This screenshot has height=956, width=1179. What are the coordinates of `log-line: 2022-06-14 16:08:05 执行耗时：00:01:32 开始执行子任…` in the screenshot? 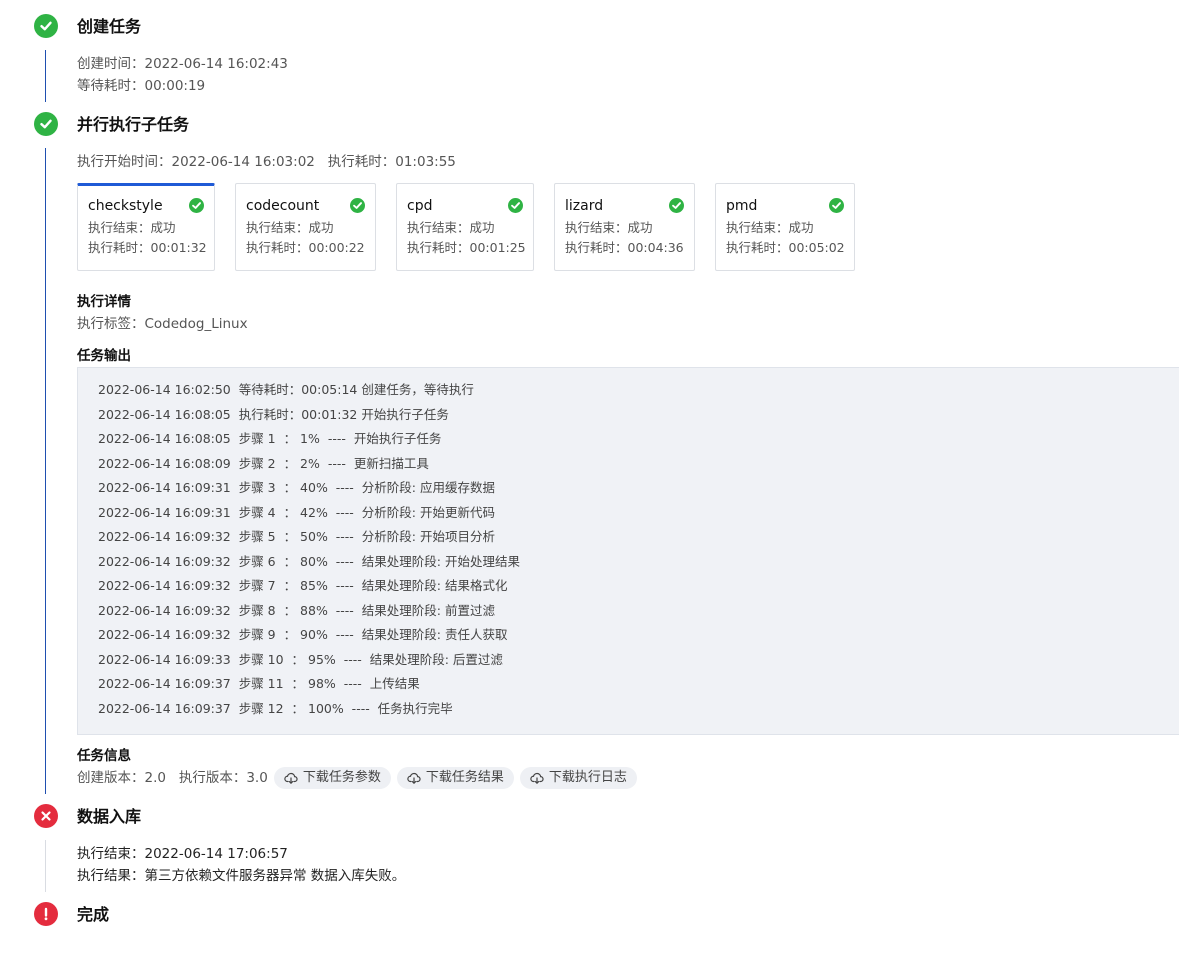 It's located at (273, 414).